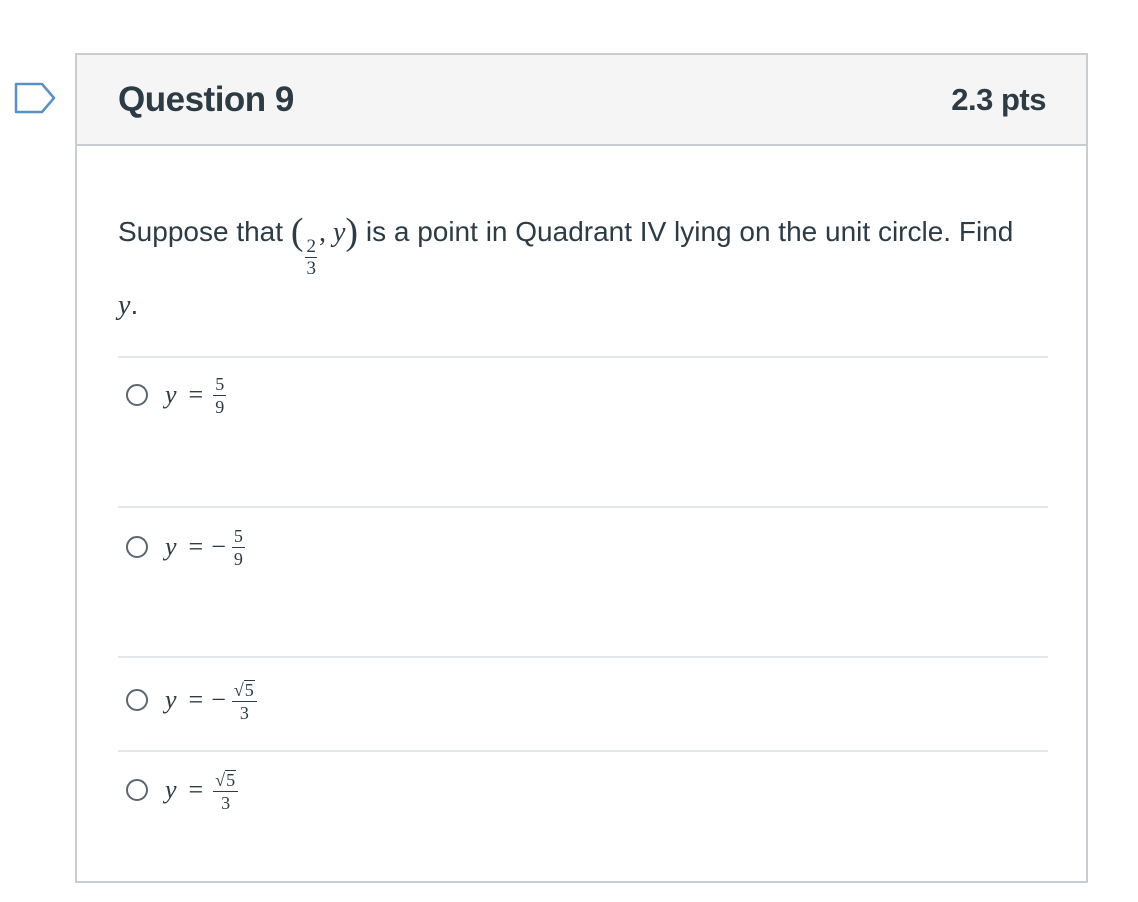  I want to click on point-fraction: 23, so click(311, 257).